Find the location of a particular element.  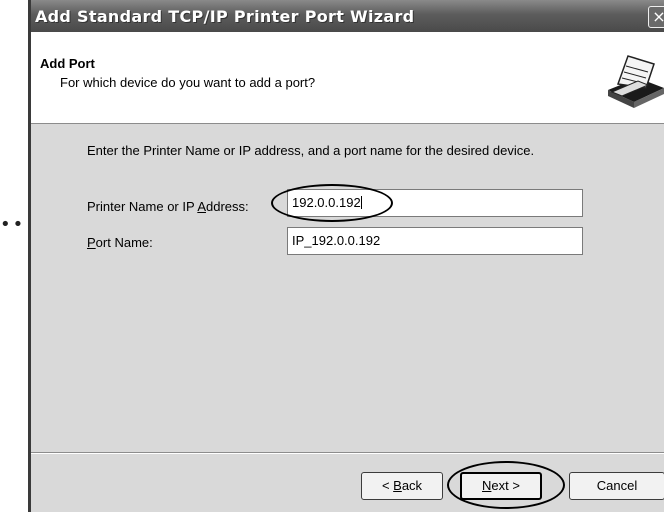

footer-separator is located at coordinates (347, 453).